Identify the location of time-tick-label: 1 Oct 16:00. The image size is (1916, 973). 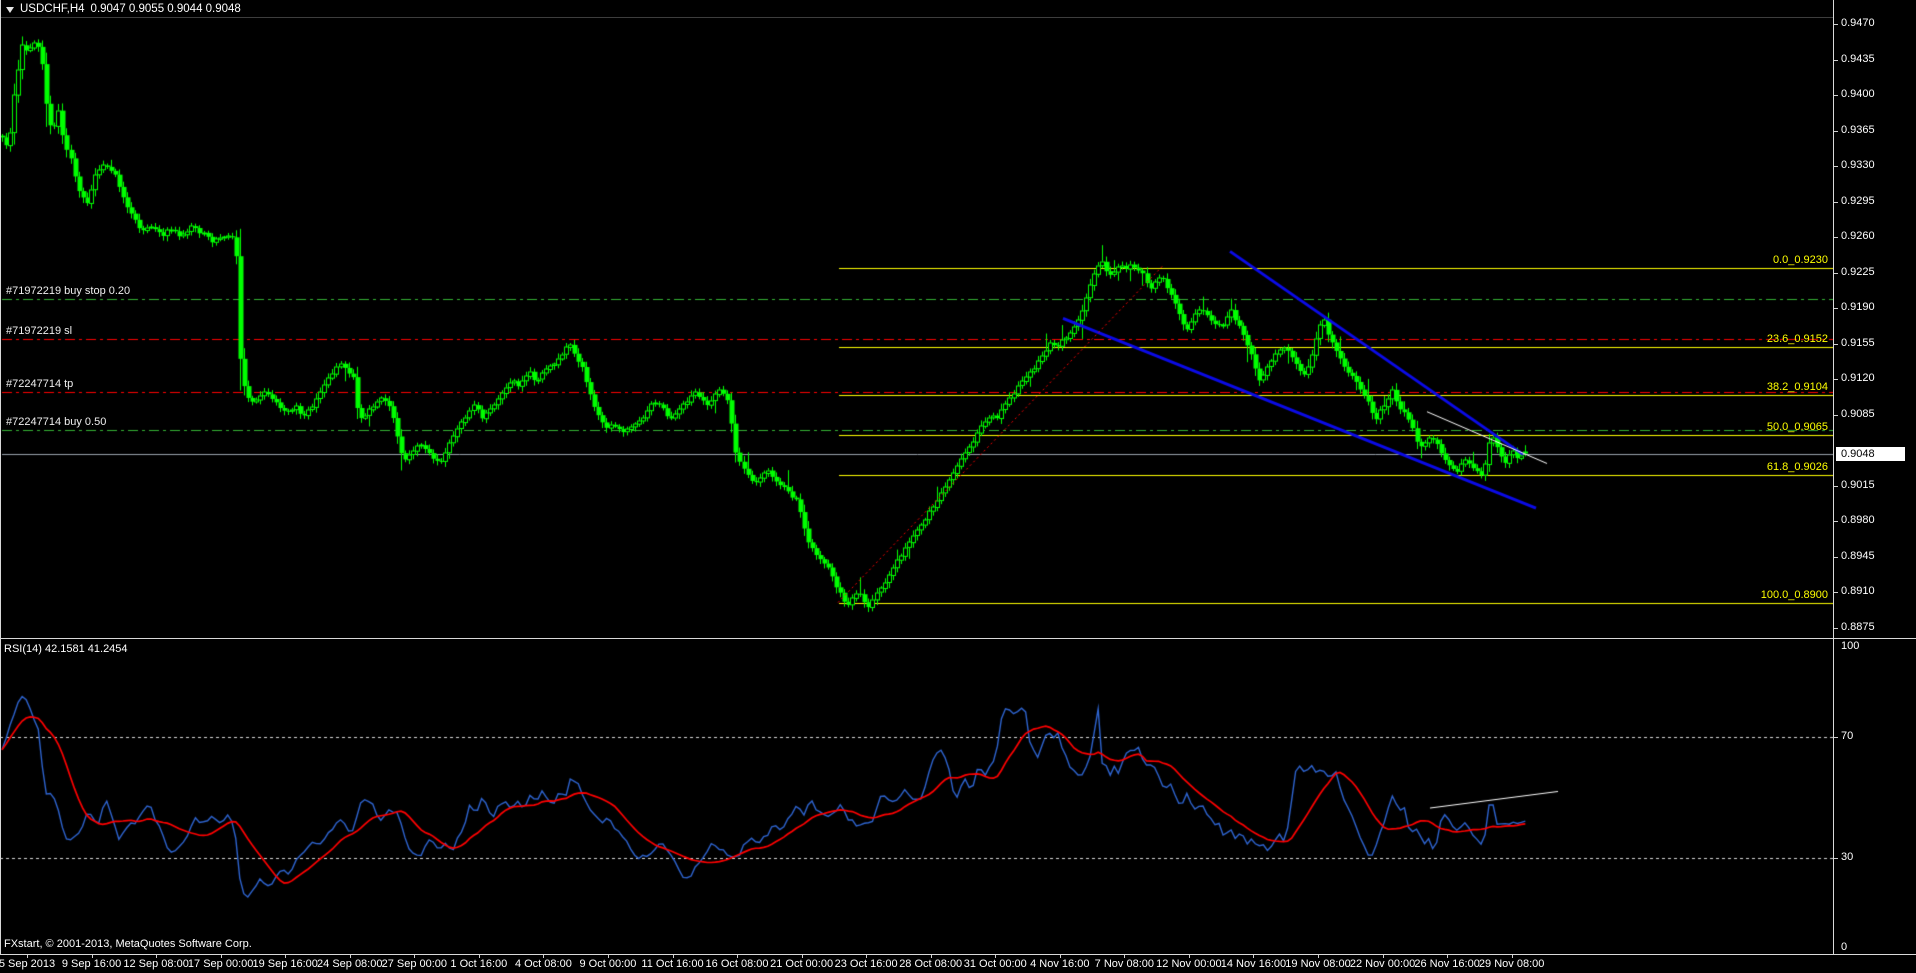
(479, 964).